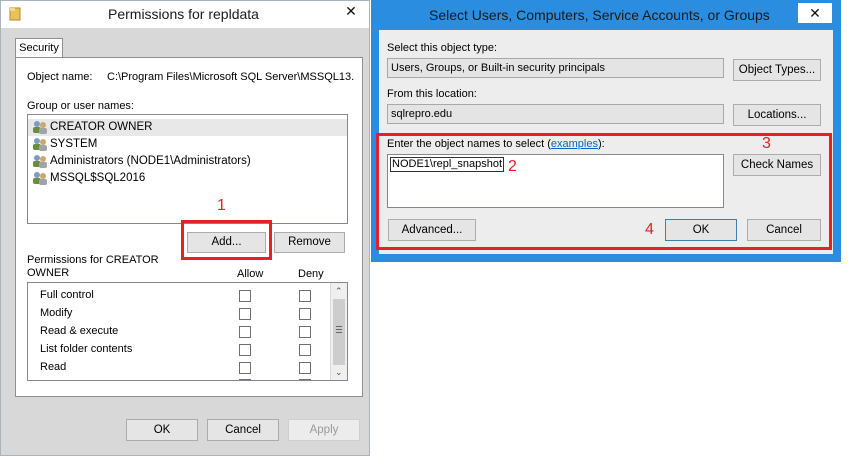 This screenshot has height=456, width=848. What do you see at coordinates (649, 229) in the screenshot?
I see `annotation-step-4: 4` at bounding box center [649, 229].